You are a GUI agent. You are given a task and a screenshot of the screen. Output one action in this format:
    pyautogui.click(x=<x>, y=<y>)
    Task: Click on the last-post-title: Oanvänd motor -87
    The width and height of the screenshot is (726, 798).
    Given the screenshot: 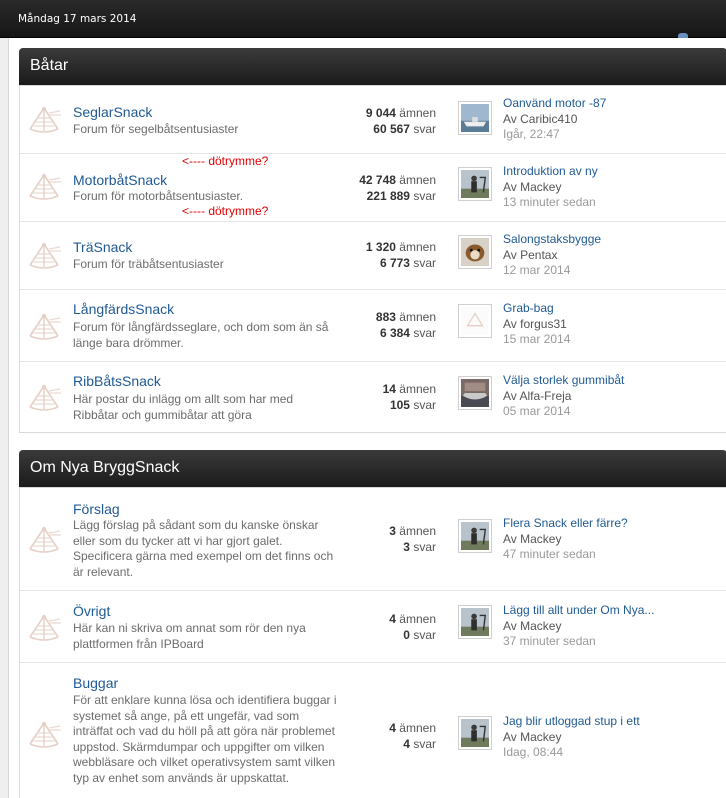 What is the action you would take?
    pyautogui.click(x=613, y=104)
    